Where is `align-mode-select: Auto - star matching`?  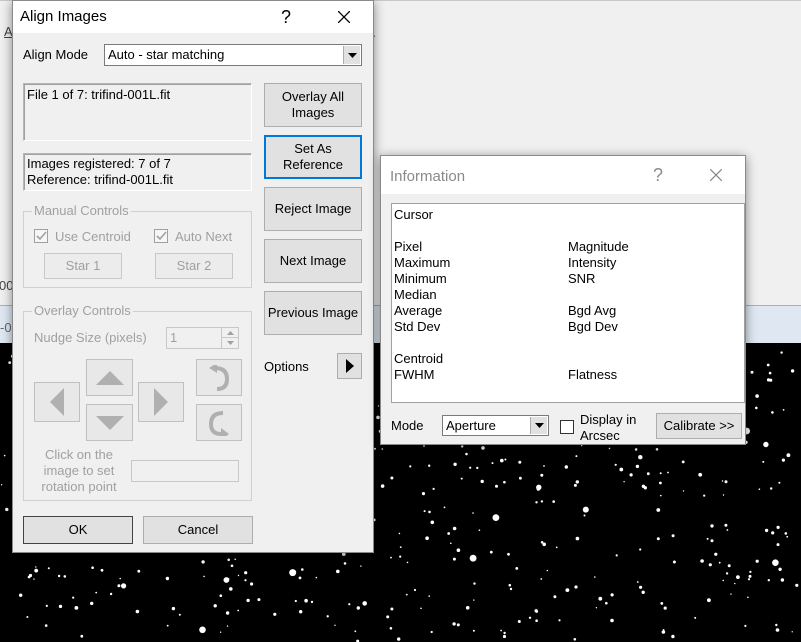 align-mode-select: Auto - star matching is located at coordinates (233, 55).